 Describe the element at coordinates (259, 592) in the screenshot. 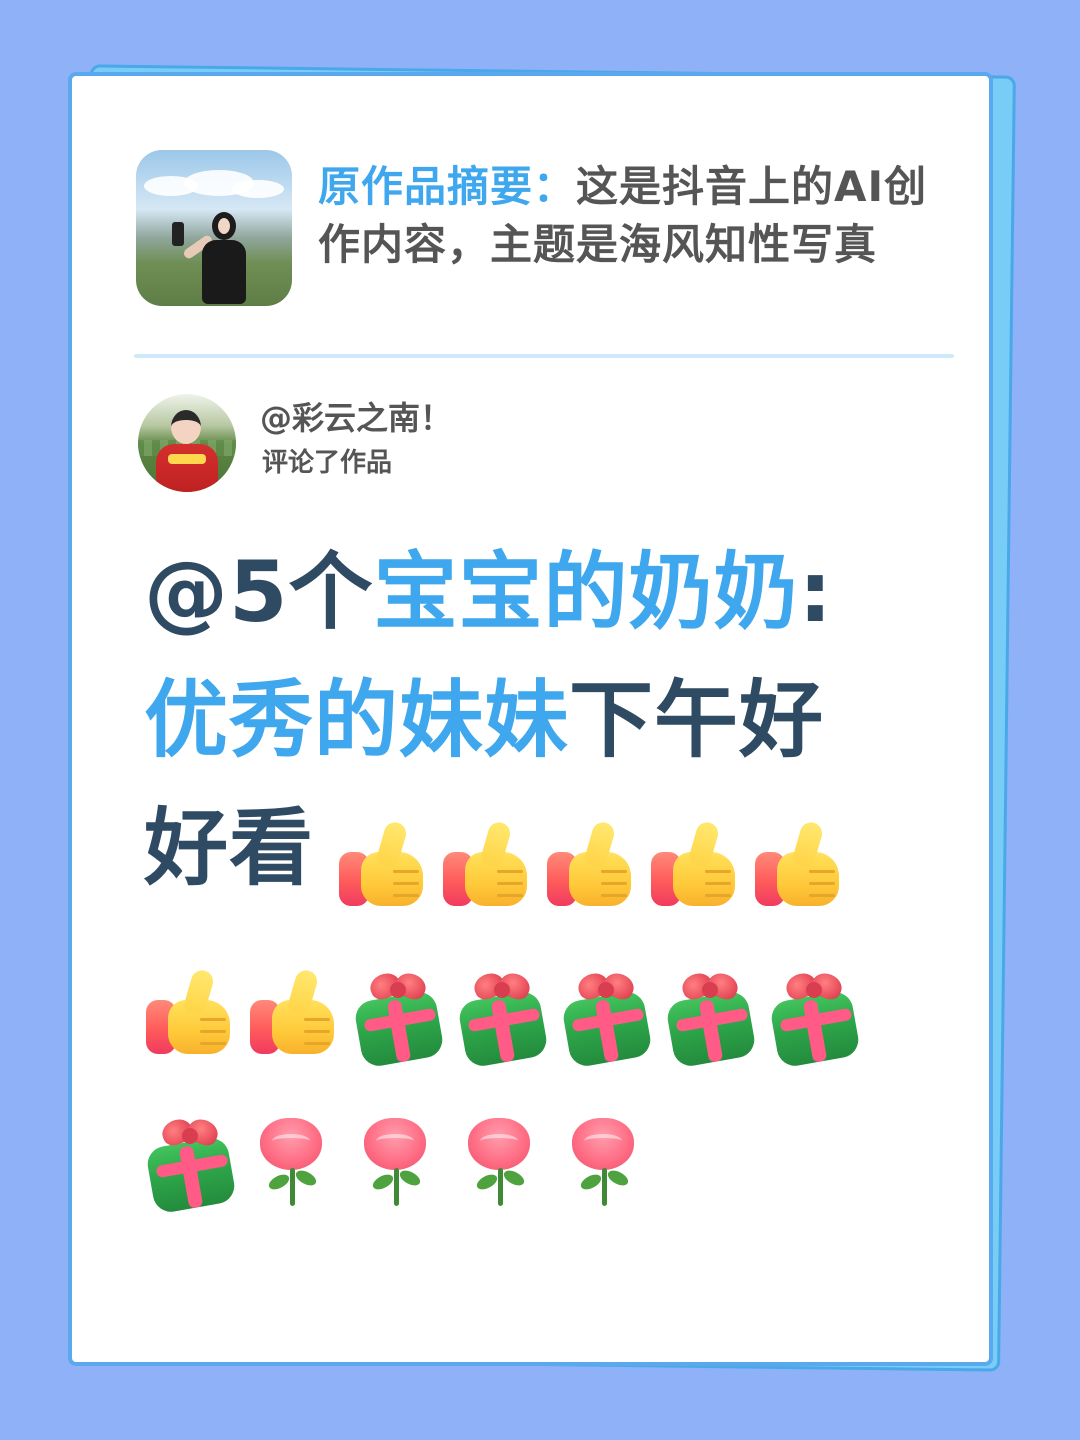

I see `mention-prefix: @5个` at that location.